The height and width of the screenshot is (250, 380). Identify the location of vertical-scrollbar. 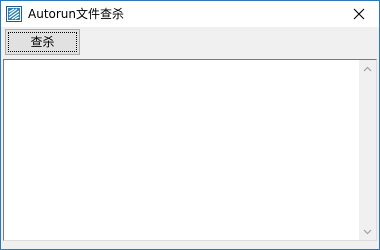
(367, 150).